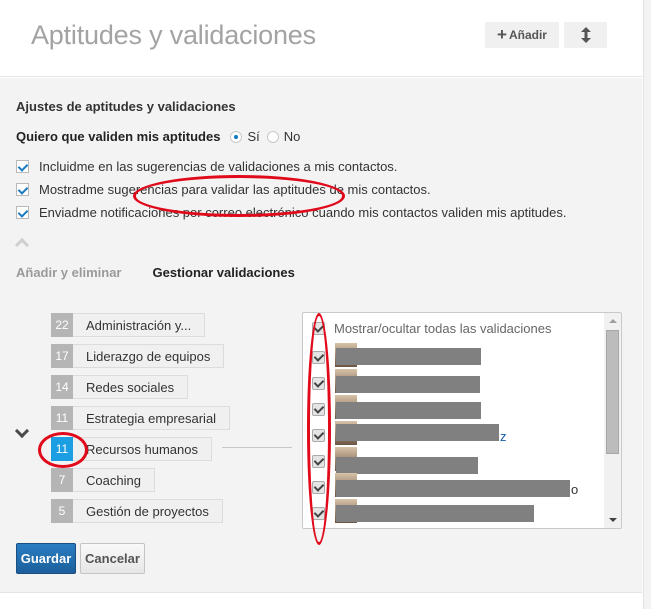 Image resolution: width=651 pixels, height=609 pixels. Describe the element at coordinates (62, 480) in the screenshot. I see `endorsement-count: 7` at that location.